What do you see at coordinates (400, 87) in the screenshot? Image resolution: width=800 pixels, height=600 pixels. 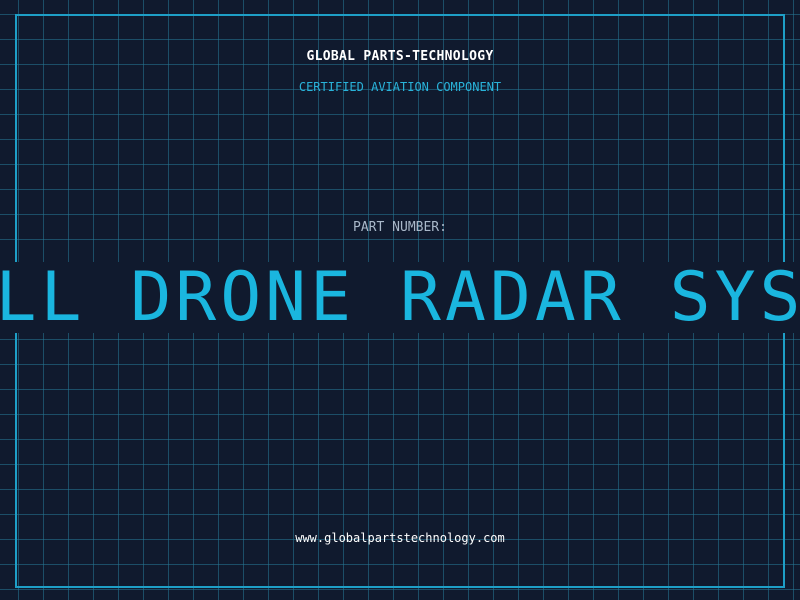 I see `tagline: CERTIFIED AVIATION COMPONENT` at bounding box center [400, 87].